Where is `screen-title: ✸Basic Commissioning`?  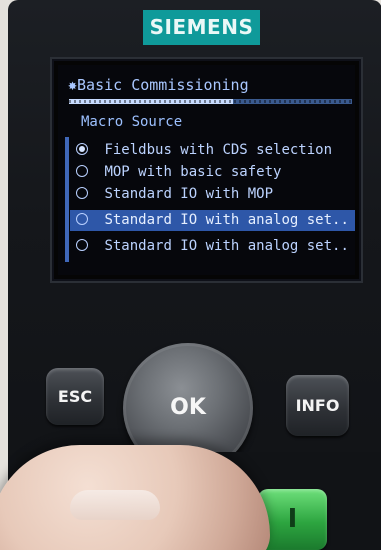 screen-title: ✸Basic Commissioning is located at coordinates (158, 85).